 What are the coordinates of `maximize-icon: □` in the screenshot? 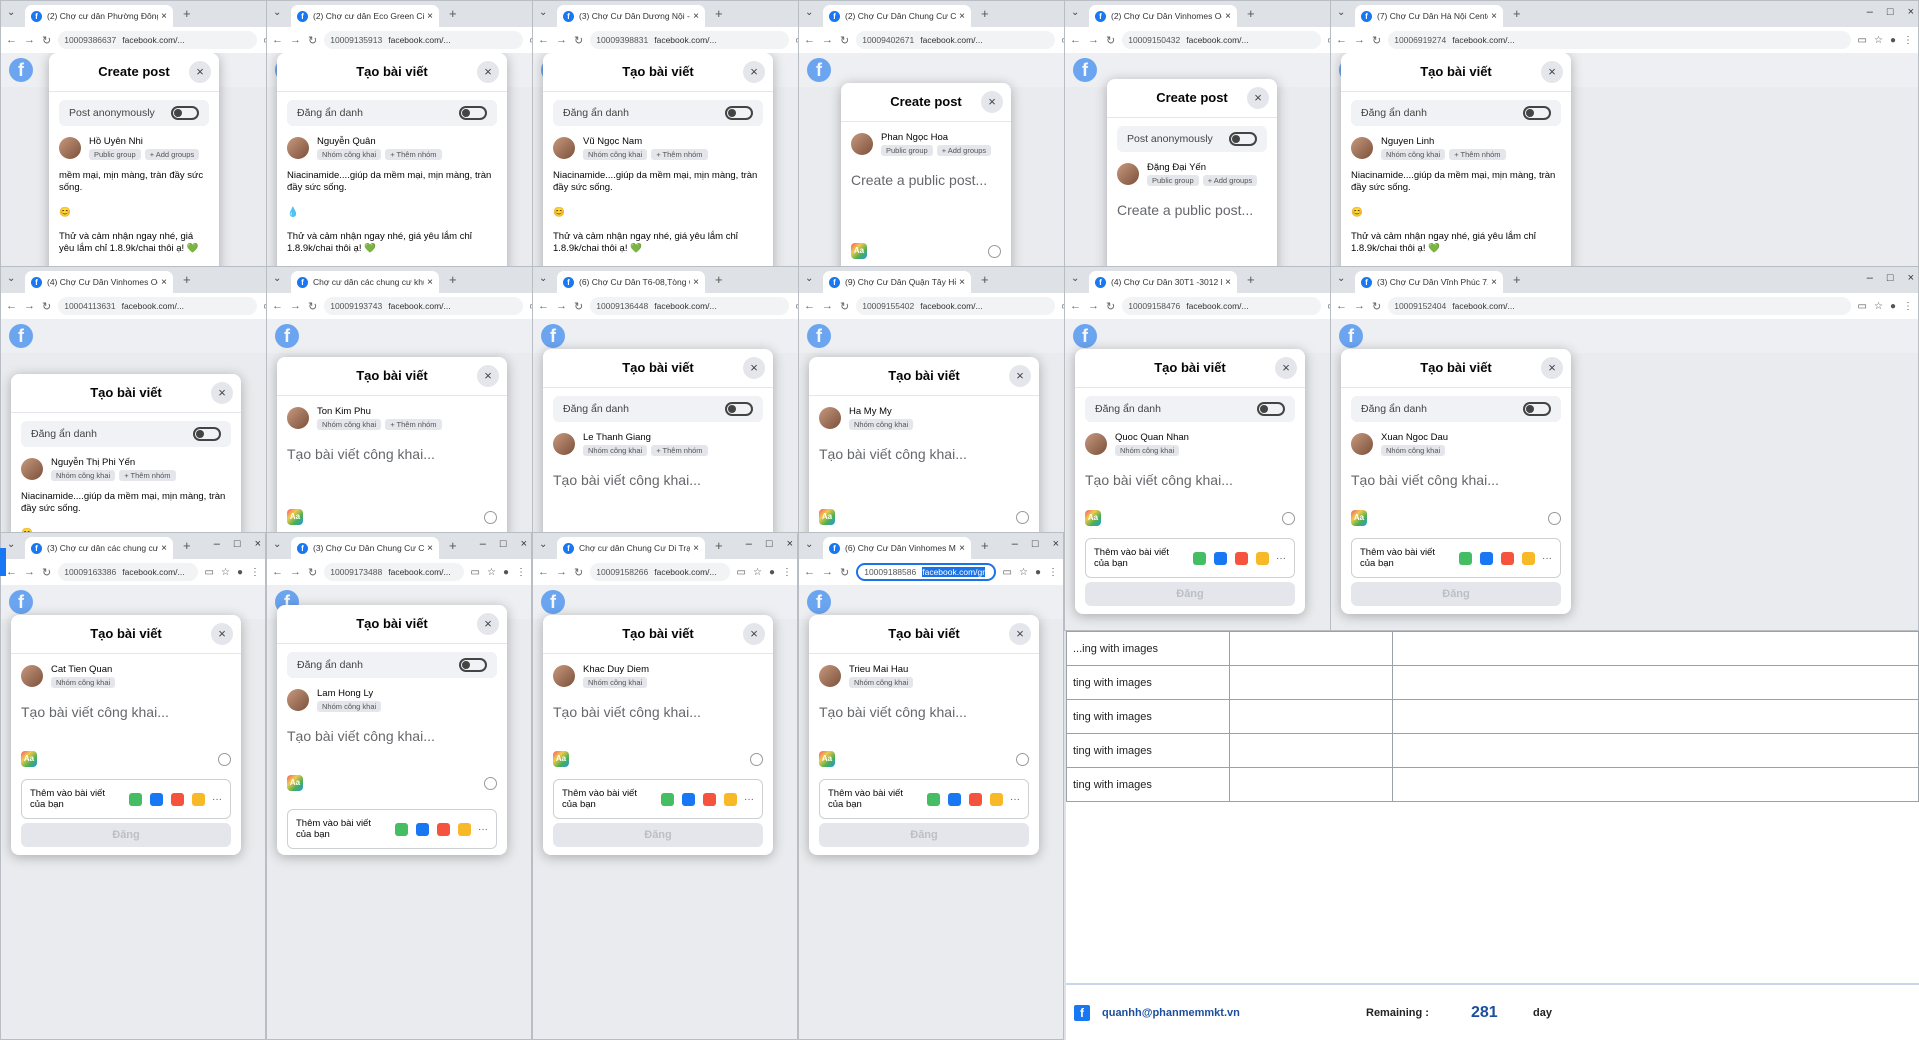 It's located at (769, 544).